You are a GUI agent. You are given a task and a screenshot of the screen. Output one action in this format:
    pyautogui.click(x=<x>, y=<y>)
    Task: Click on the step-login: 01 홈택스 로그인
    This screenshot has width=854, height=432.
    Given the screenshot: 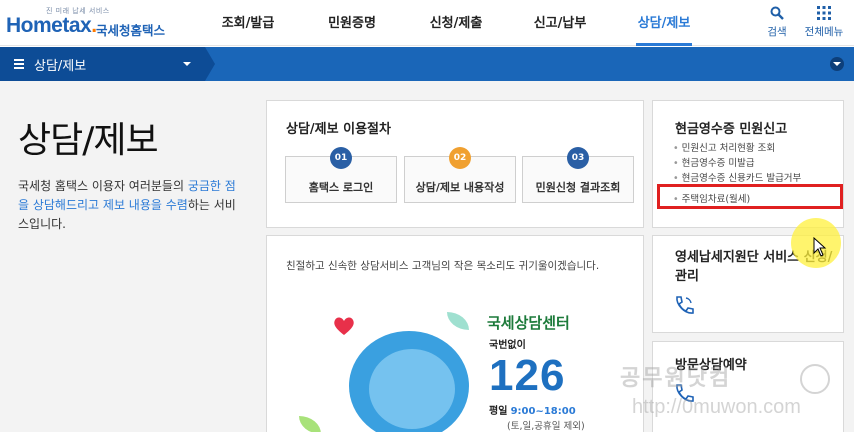 What is the action you would take?
    pyautogui.click(x=341, y=175)
    